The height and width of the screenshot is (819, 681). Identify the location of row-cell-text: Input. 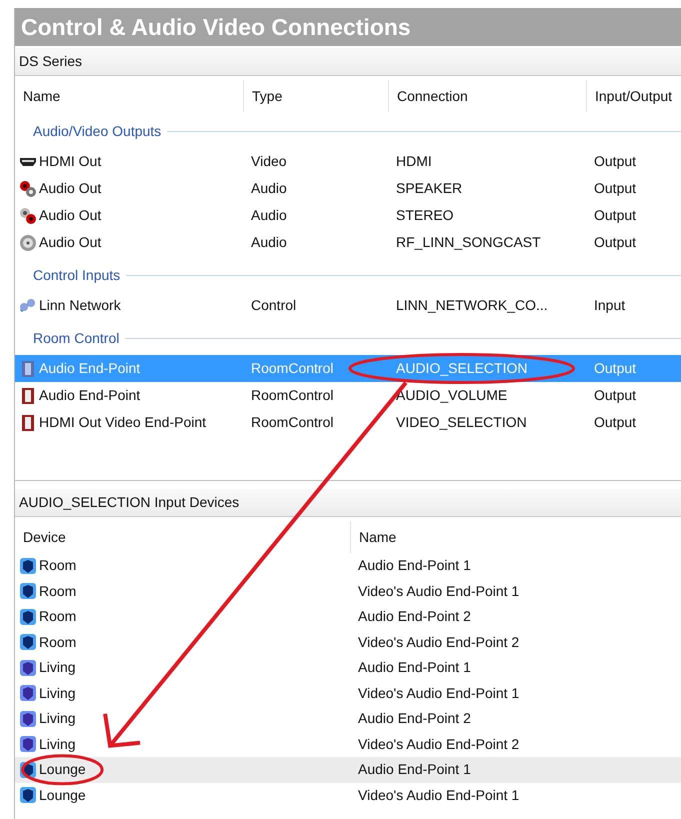
(610, 305).